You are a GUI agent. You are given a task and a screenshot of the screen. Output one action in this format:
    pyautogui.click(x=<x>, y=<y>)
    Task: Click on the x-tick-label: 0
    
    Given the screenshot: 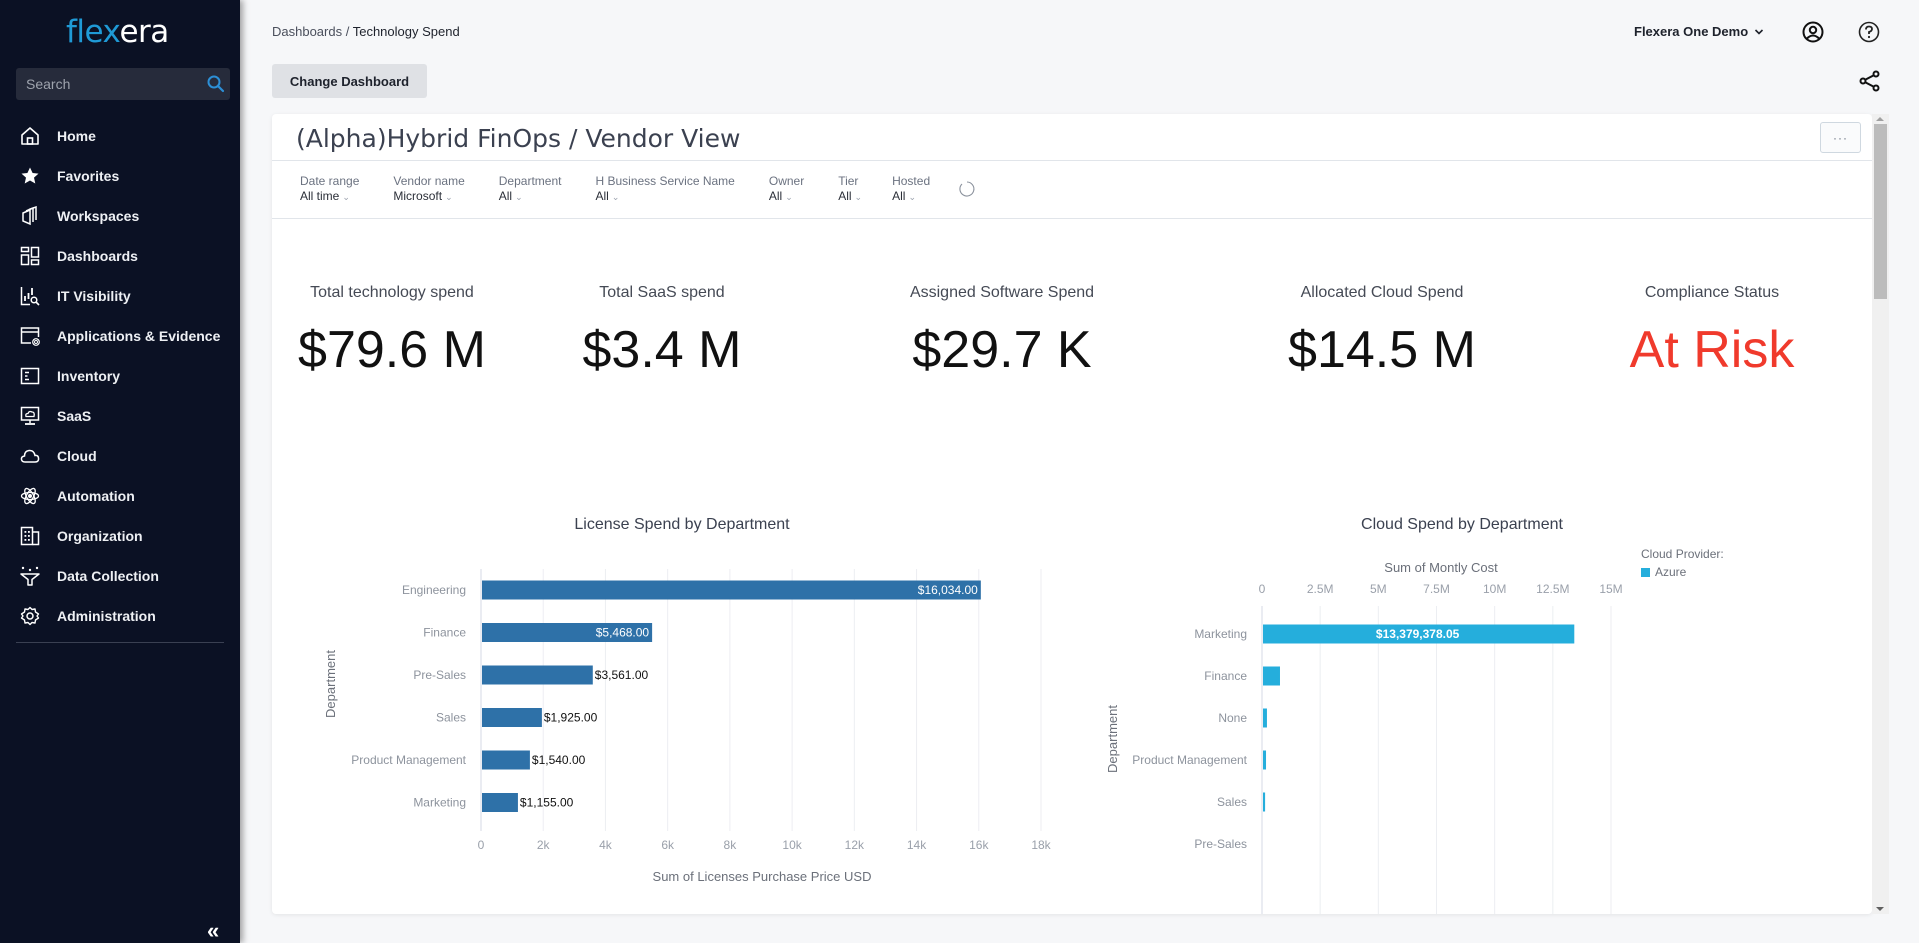 What is the action you would take?
    pyautogui.click(x=481, y=845)
    